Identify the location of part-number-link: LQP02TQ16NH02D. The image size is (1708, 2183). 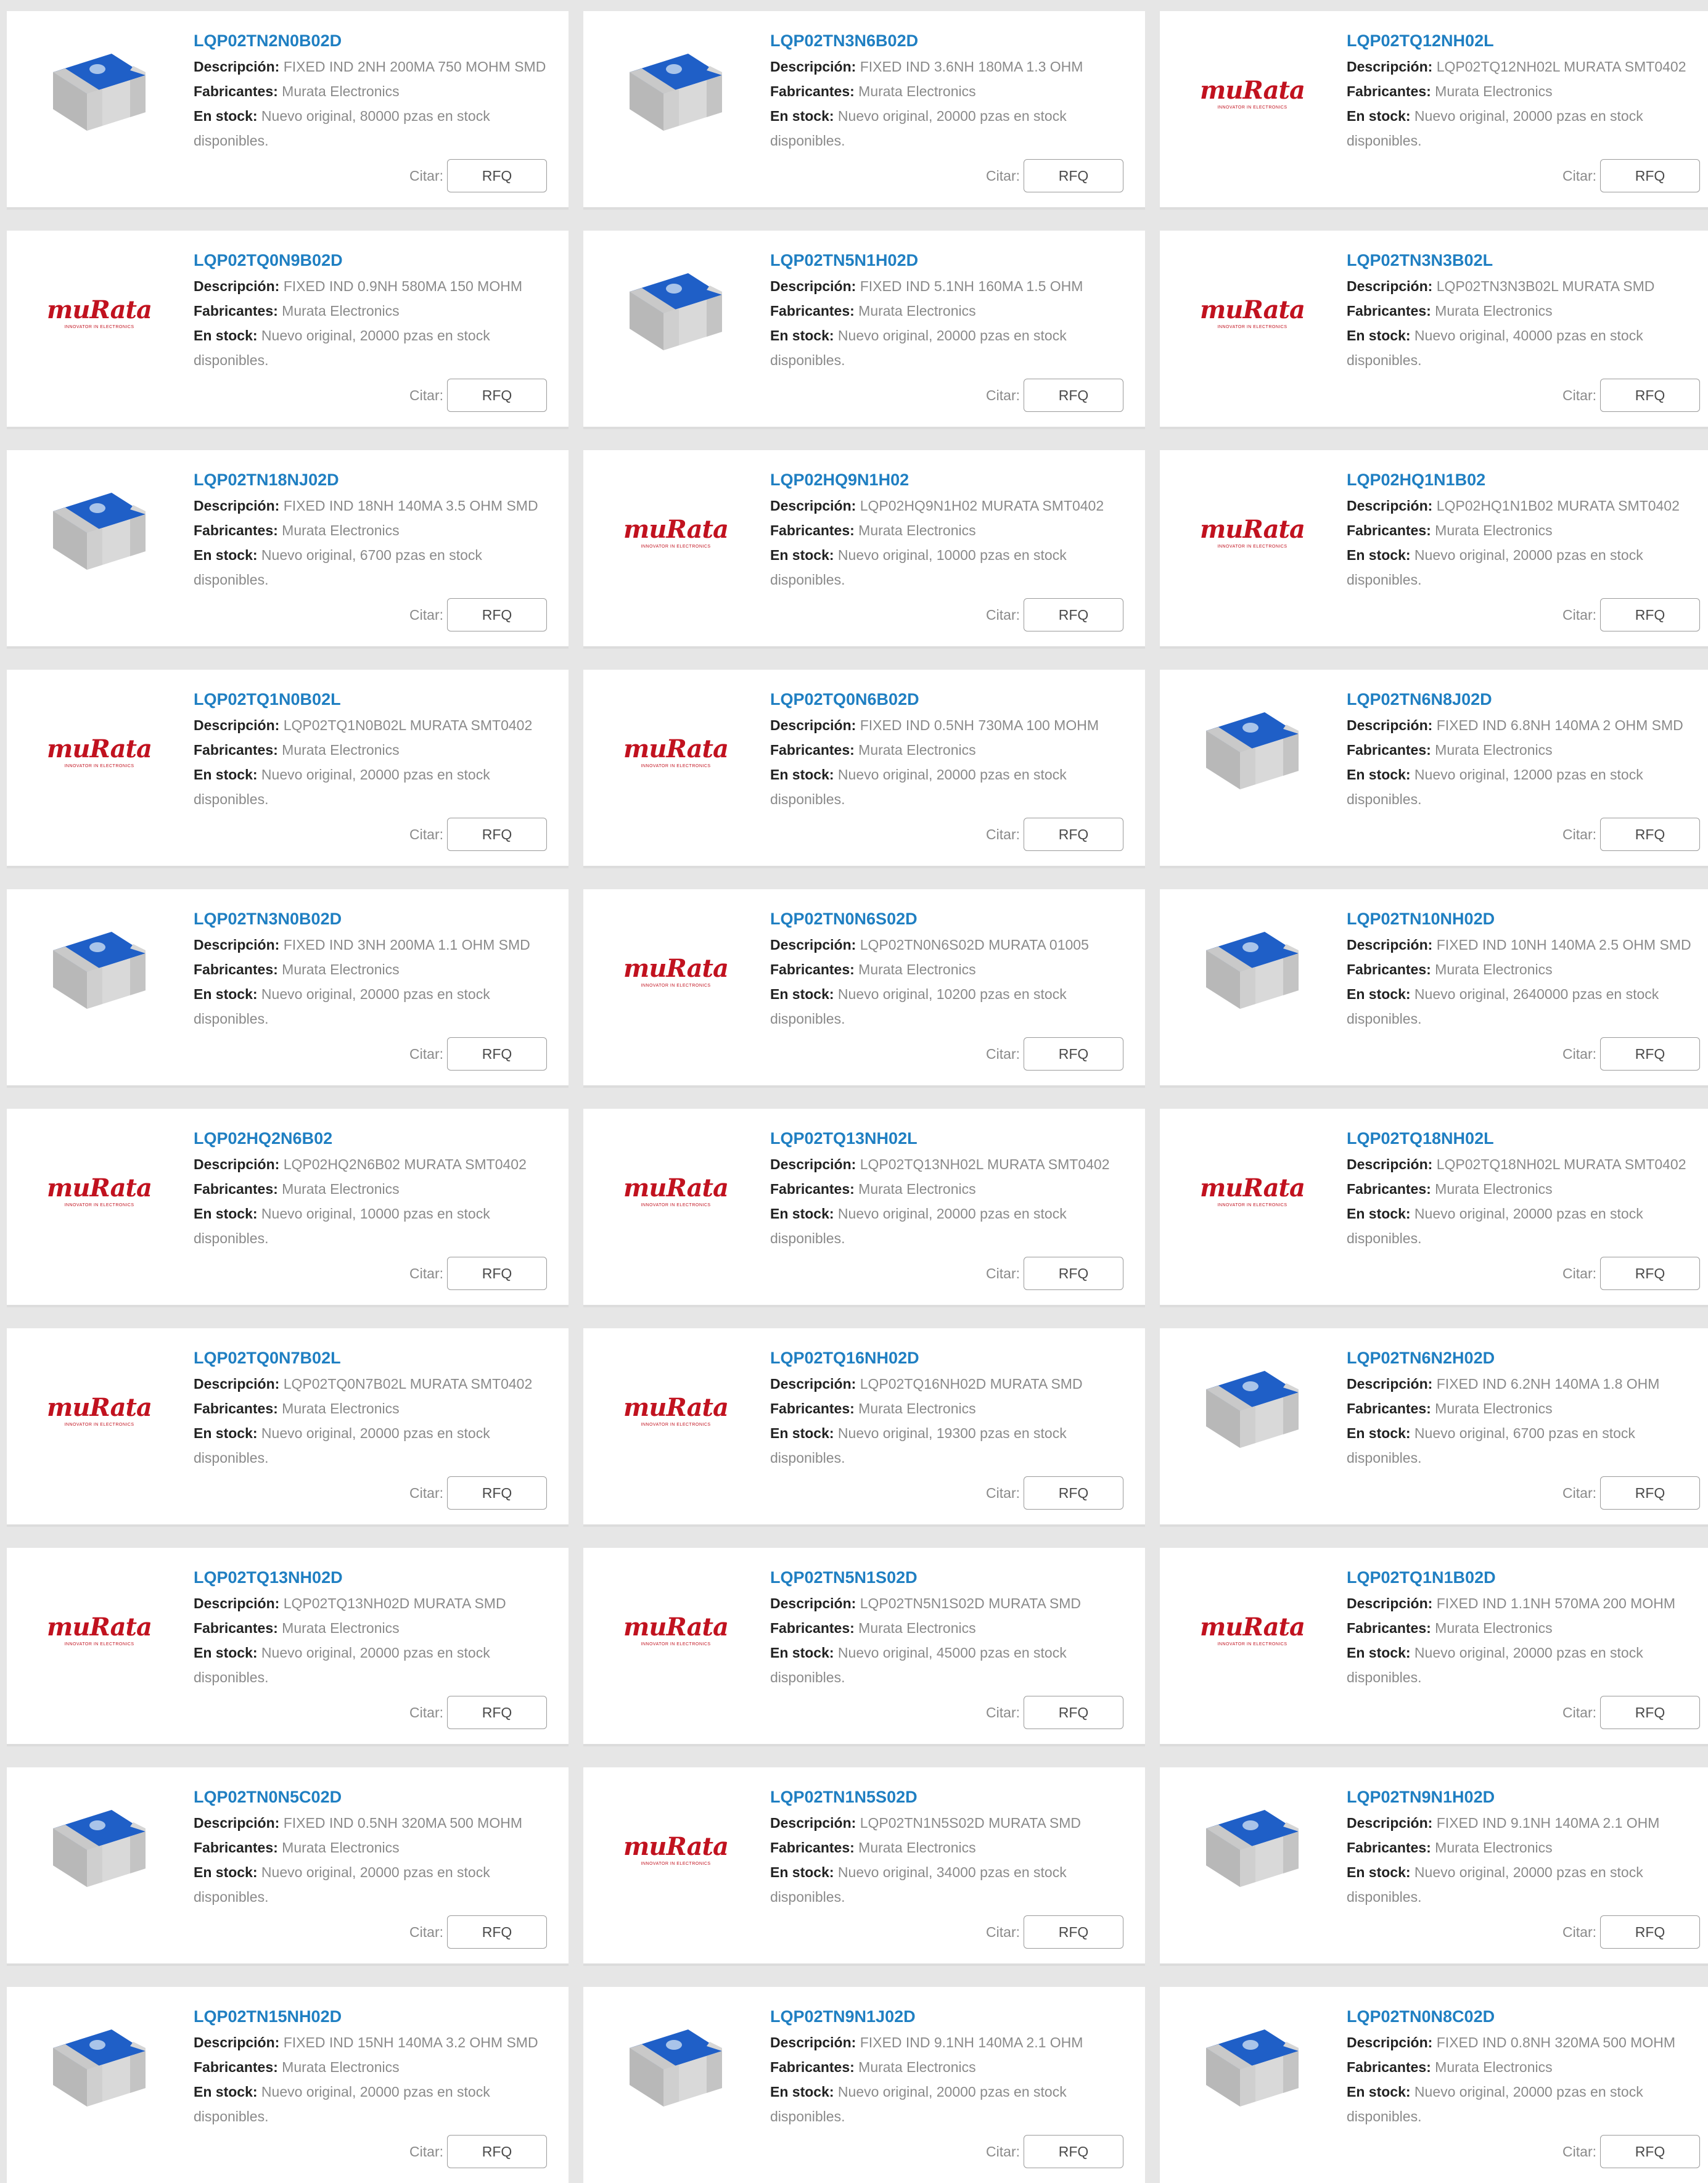
(957, 1358).